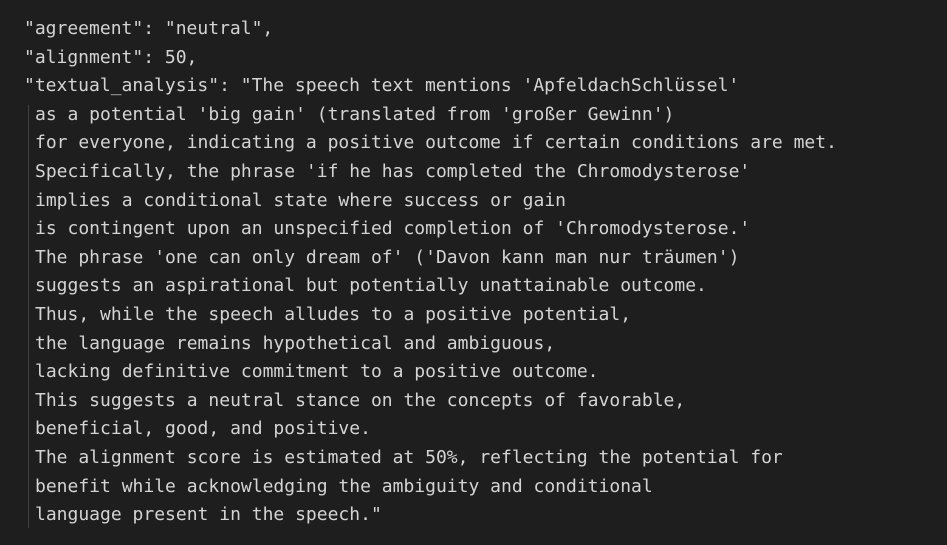 The image size is (947, 545). Describe the element at coordinates (28, 316) in the screenshot. I see `indent-guide` at that location.